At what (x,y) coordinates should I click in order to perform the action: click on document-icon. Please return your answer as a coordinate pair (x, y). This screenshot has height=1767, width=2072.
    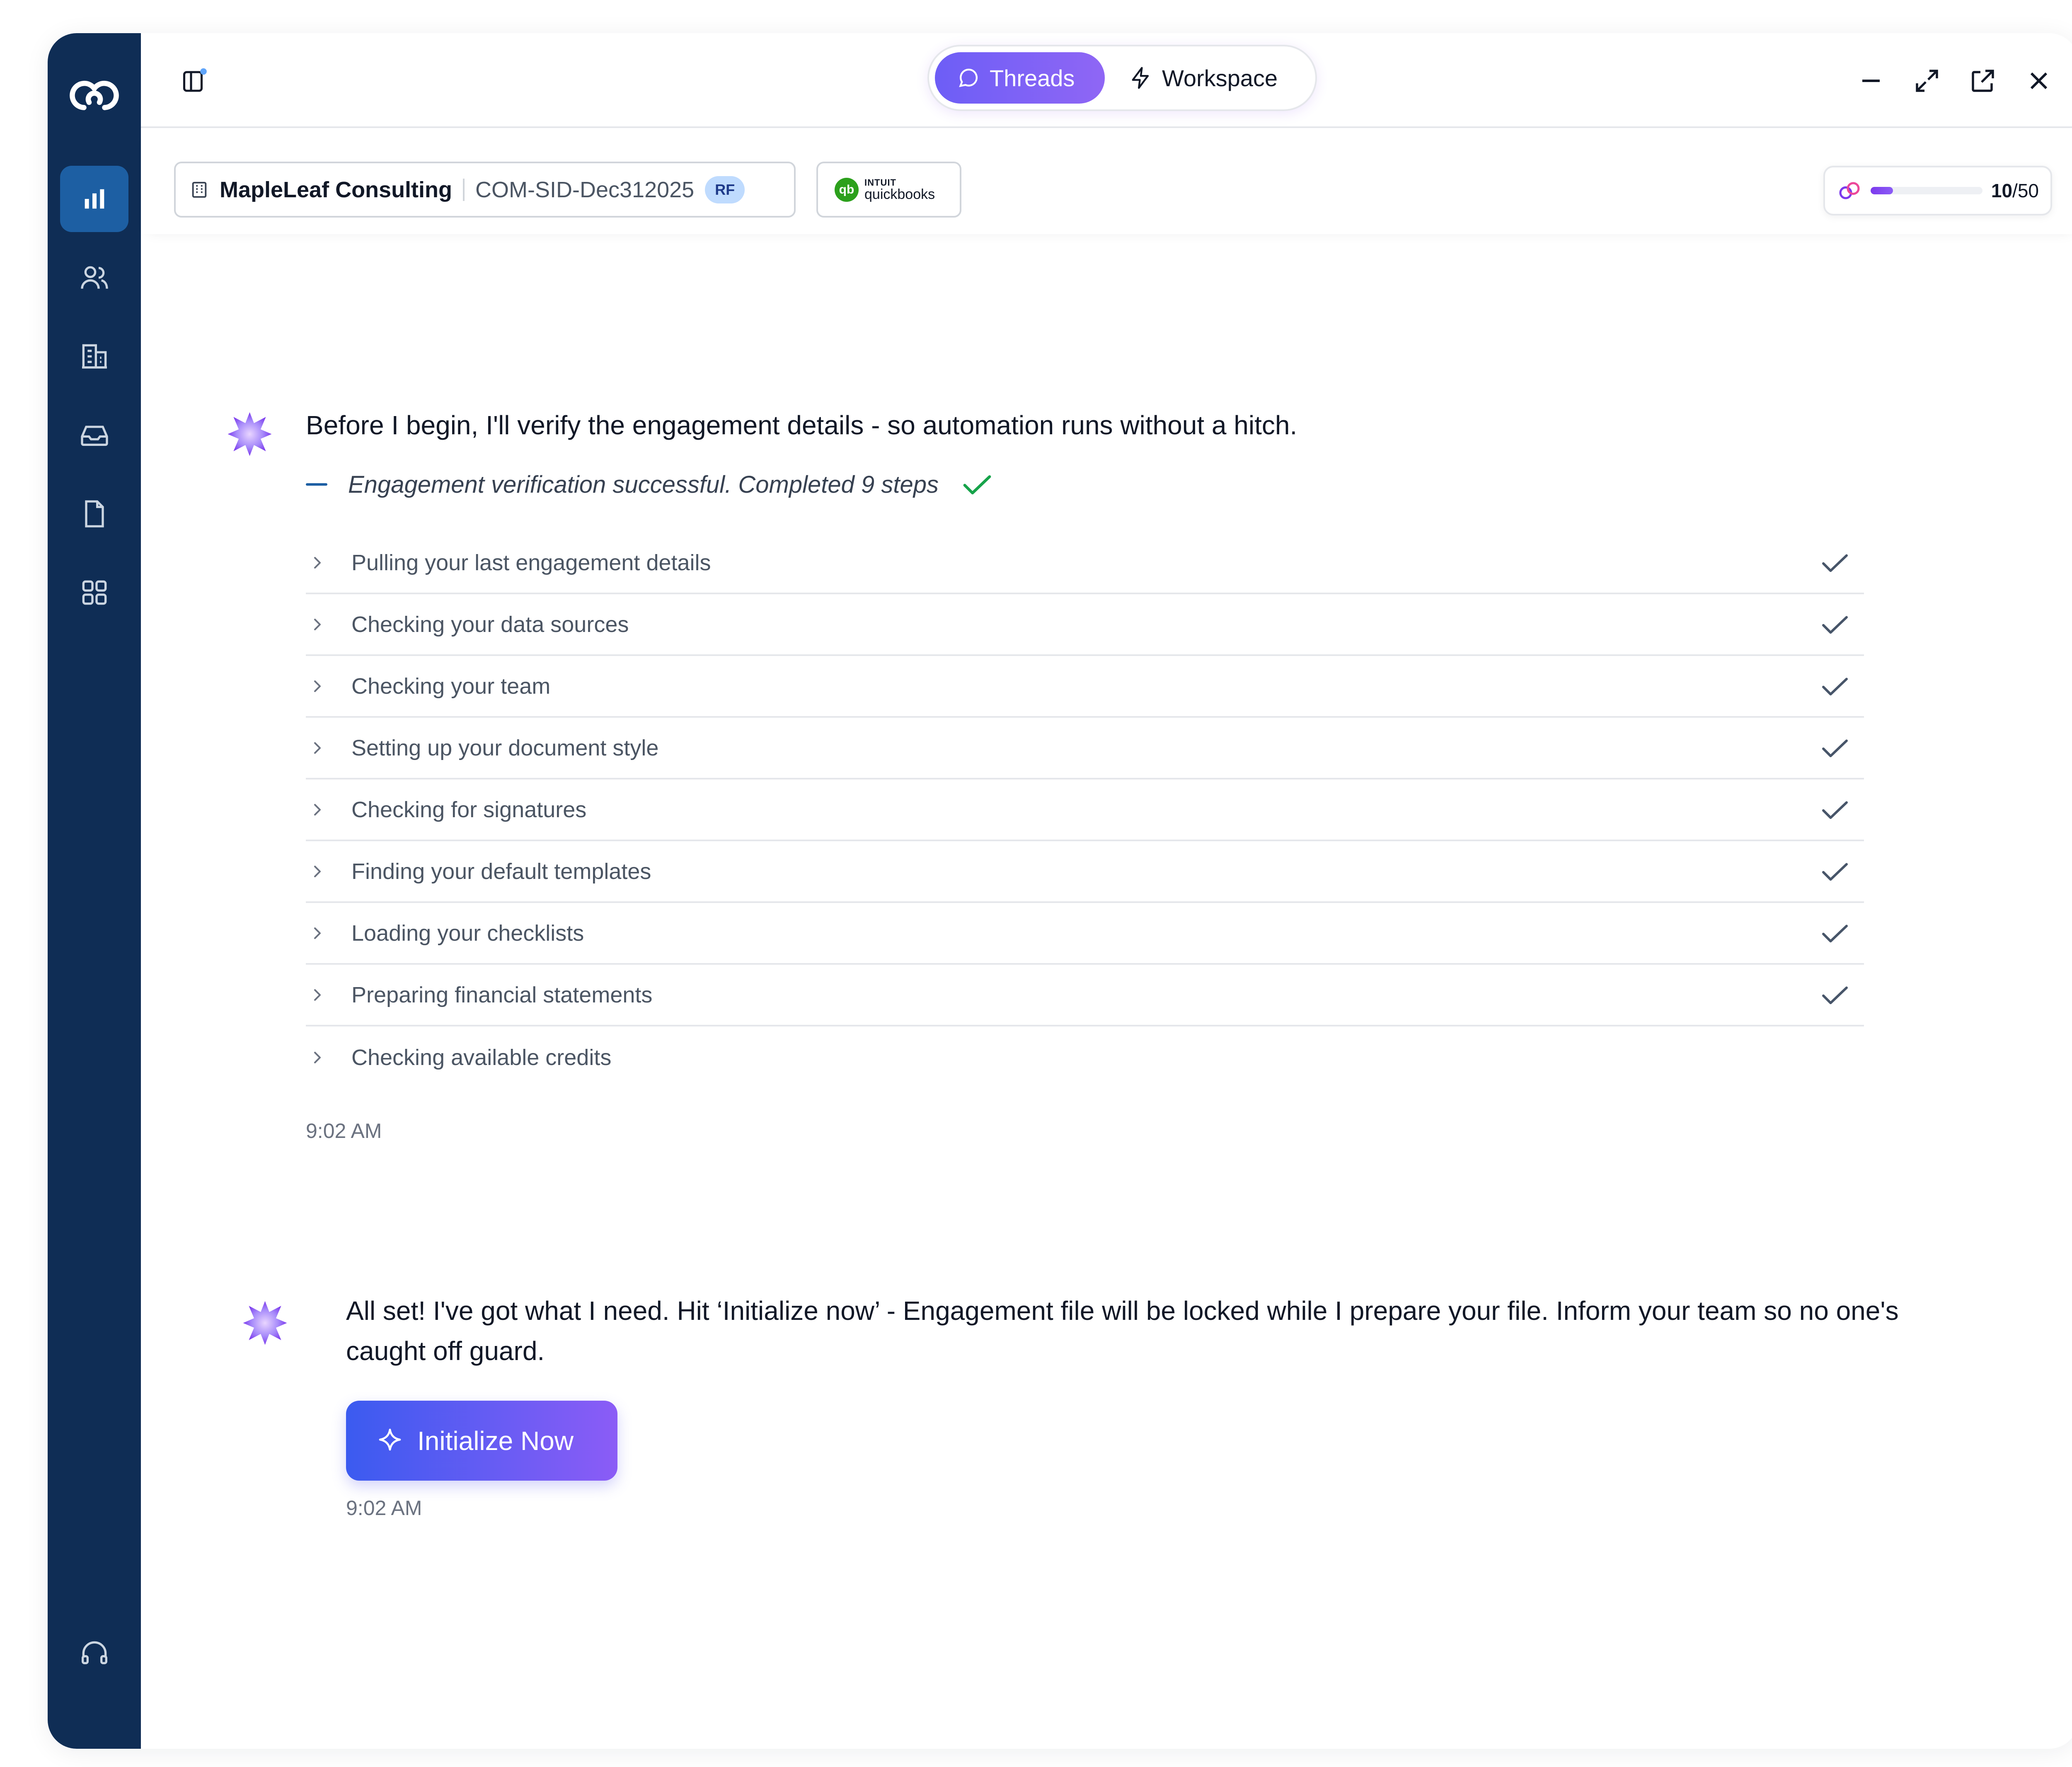
    Looking at the image, I should click on (94, 514).